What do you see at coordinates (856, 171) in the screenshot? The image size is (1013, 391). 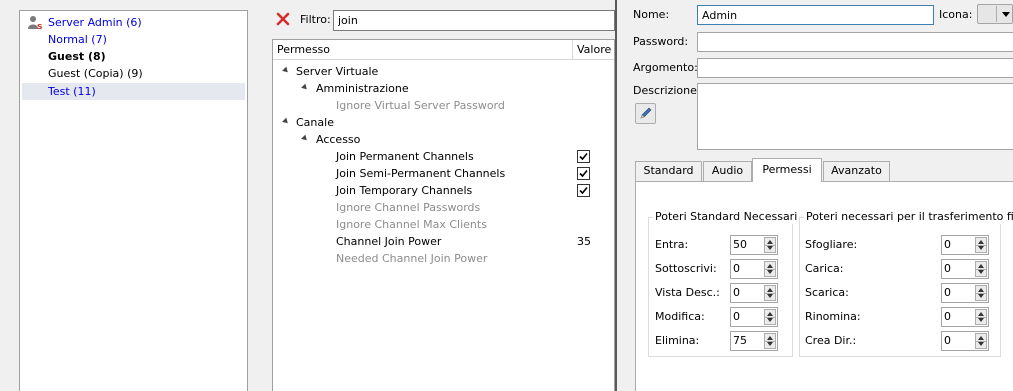 I see `tab-avanzato: Avanzato` at bounding box center [856, 171].